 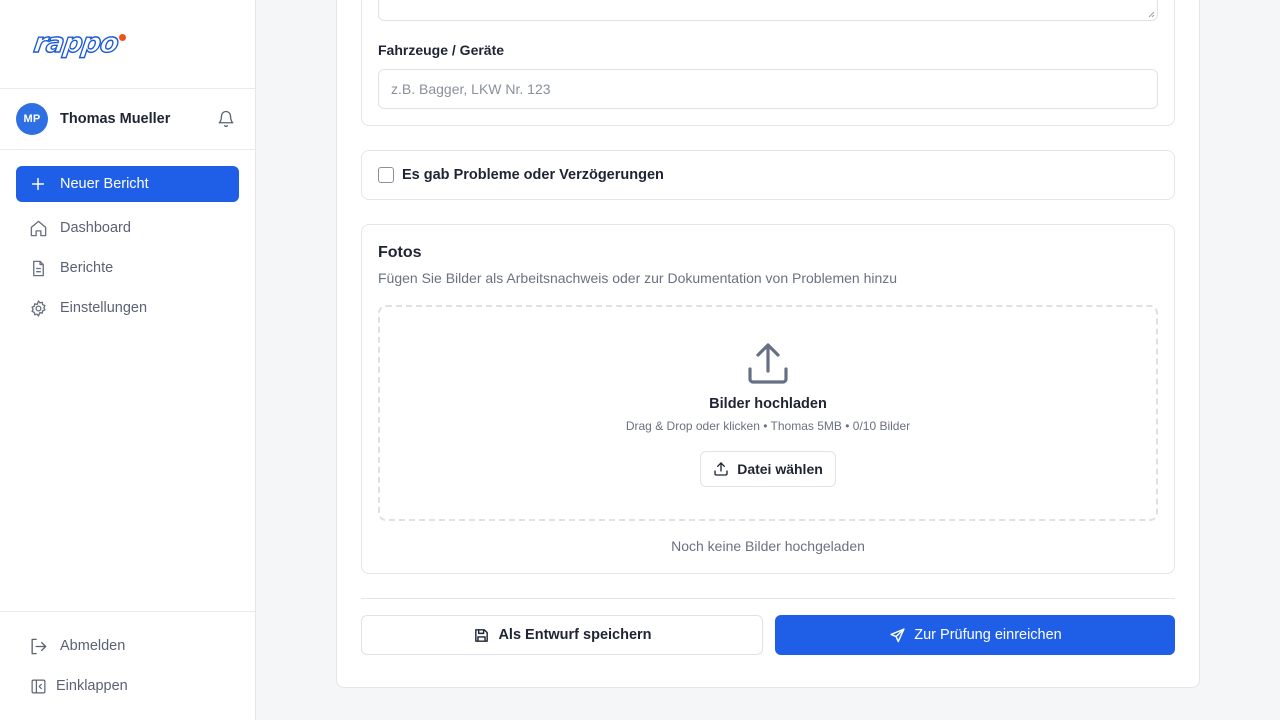 I want to click on new-report-button: Neuer Bericht, so click(x=127, y=184).